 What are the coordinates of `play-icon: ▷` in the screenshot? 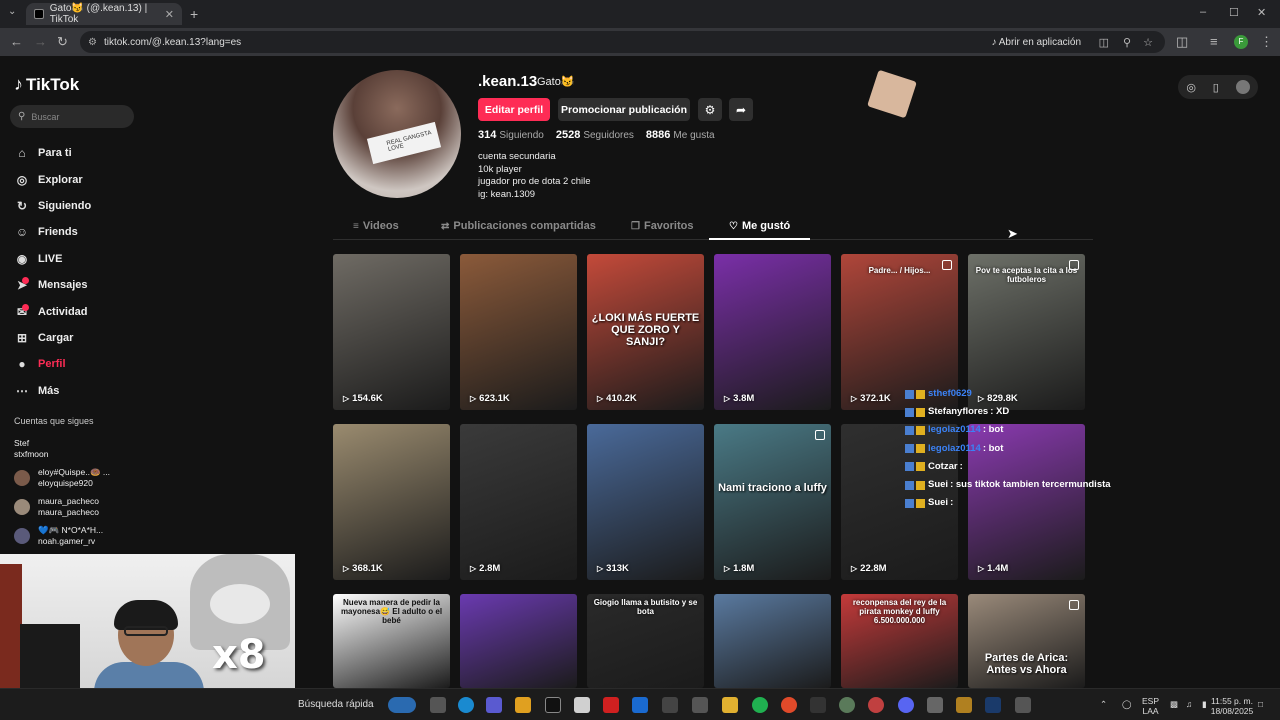 It's located at (981, 568).